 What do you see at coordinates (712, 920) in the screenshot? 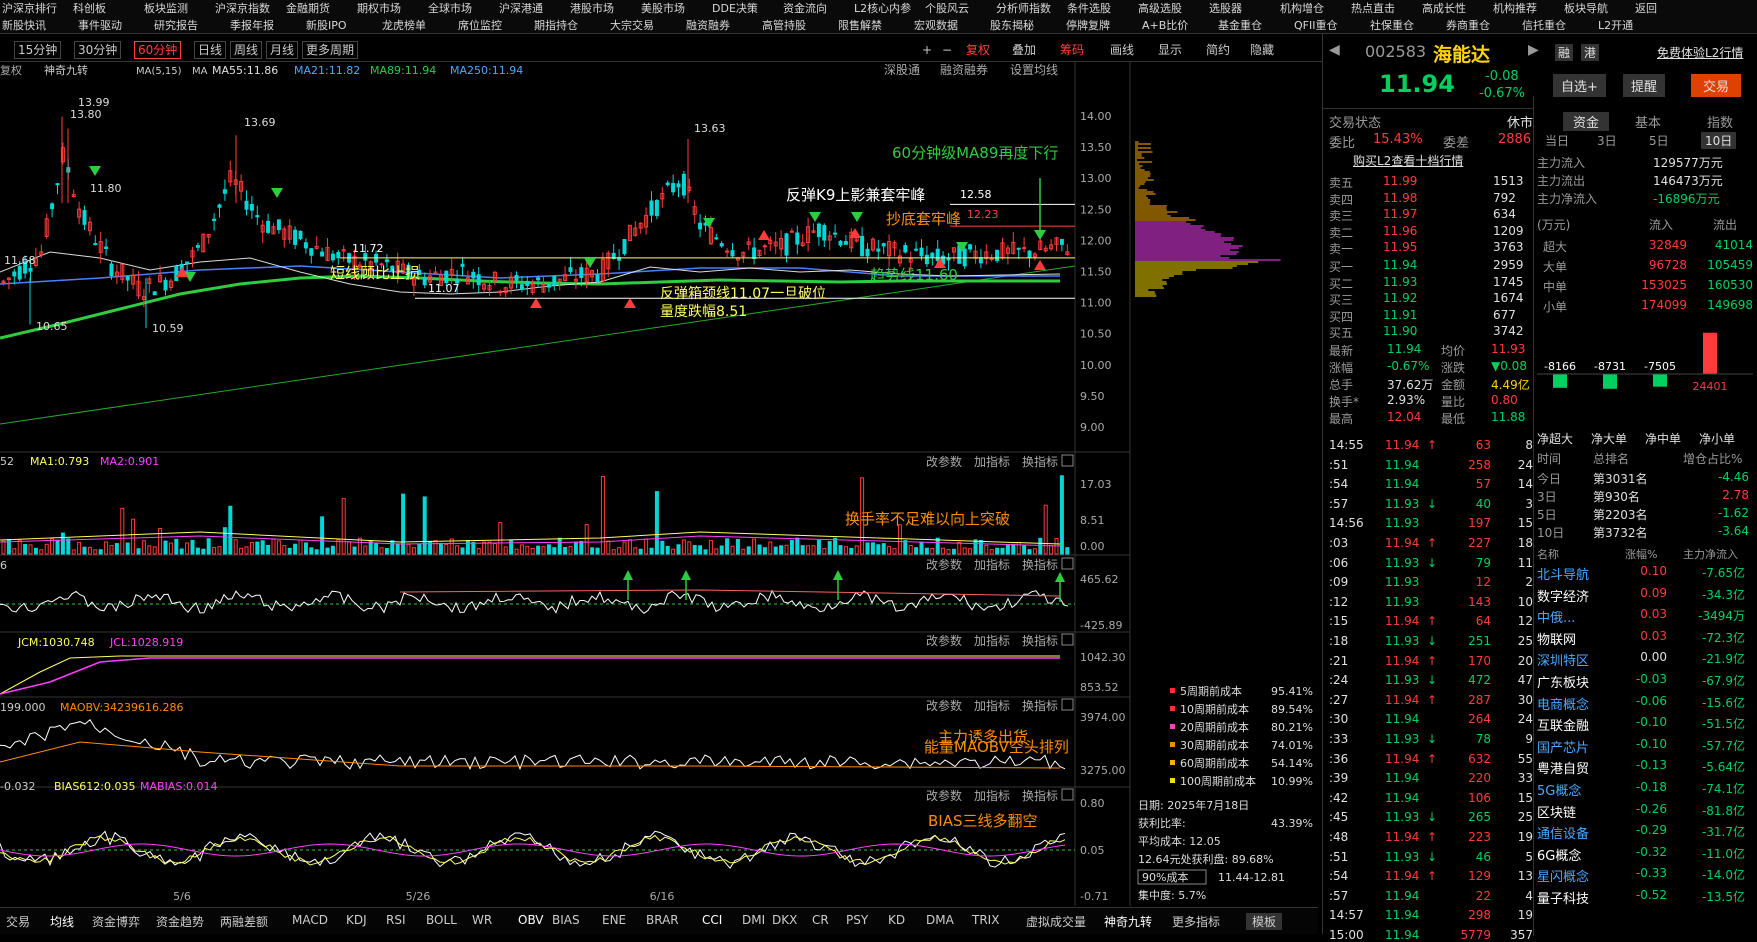
I see `indicator-tab: CCI` at bounding box center [712, 920].